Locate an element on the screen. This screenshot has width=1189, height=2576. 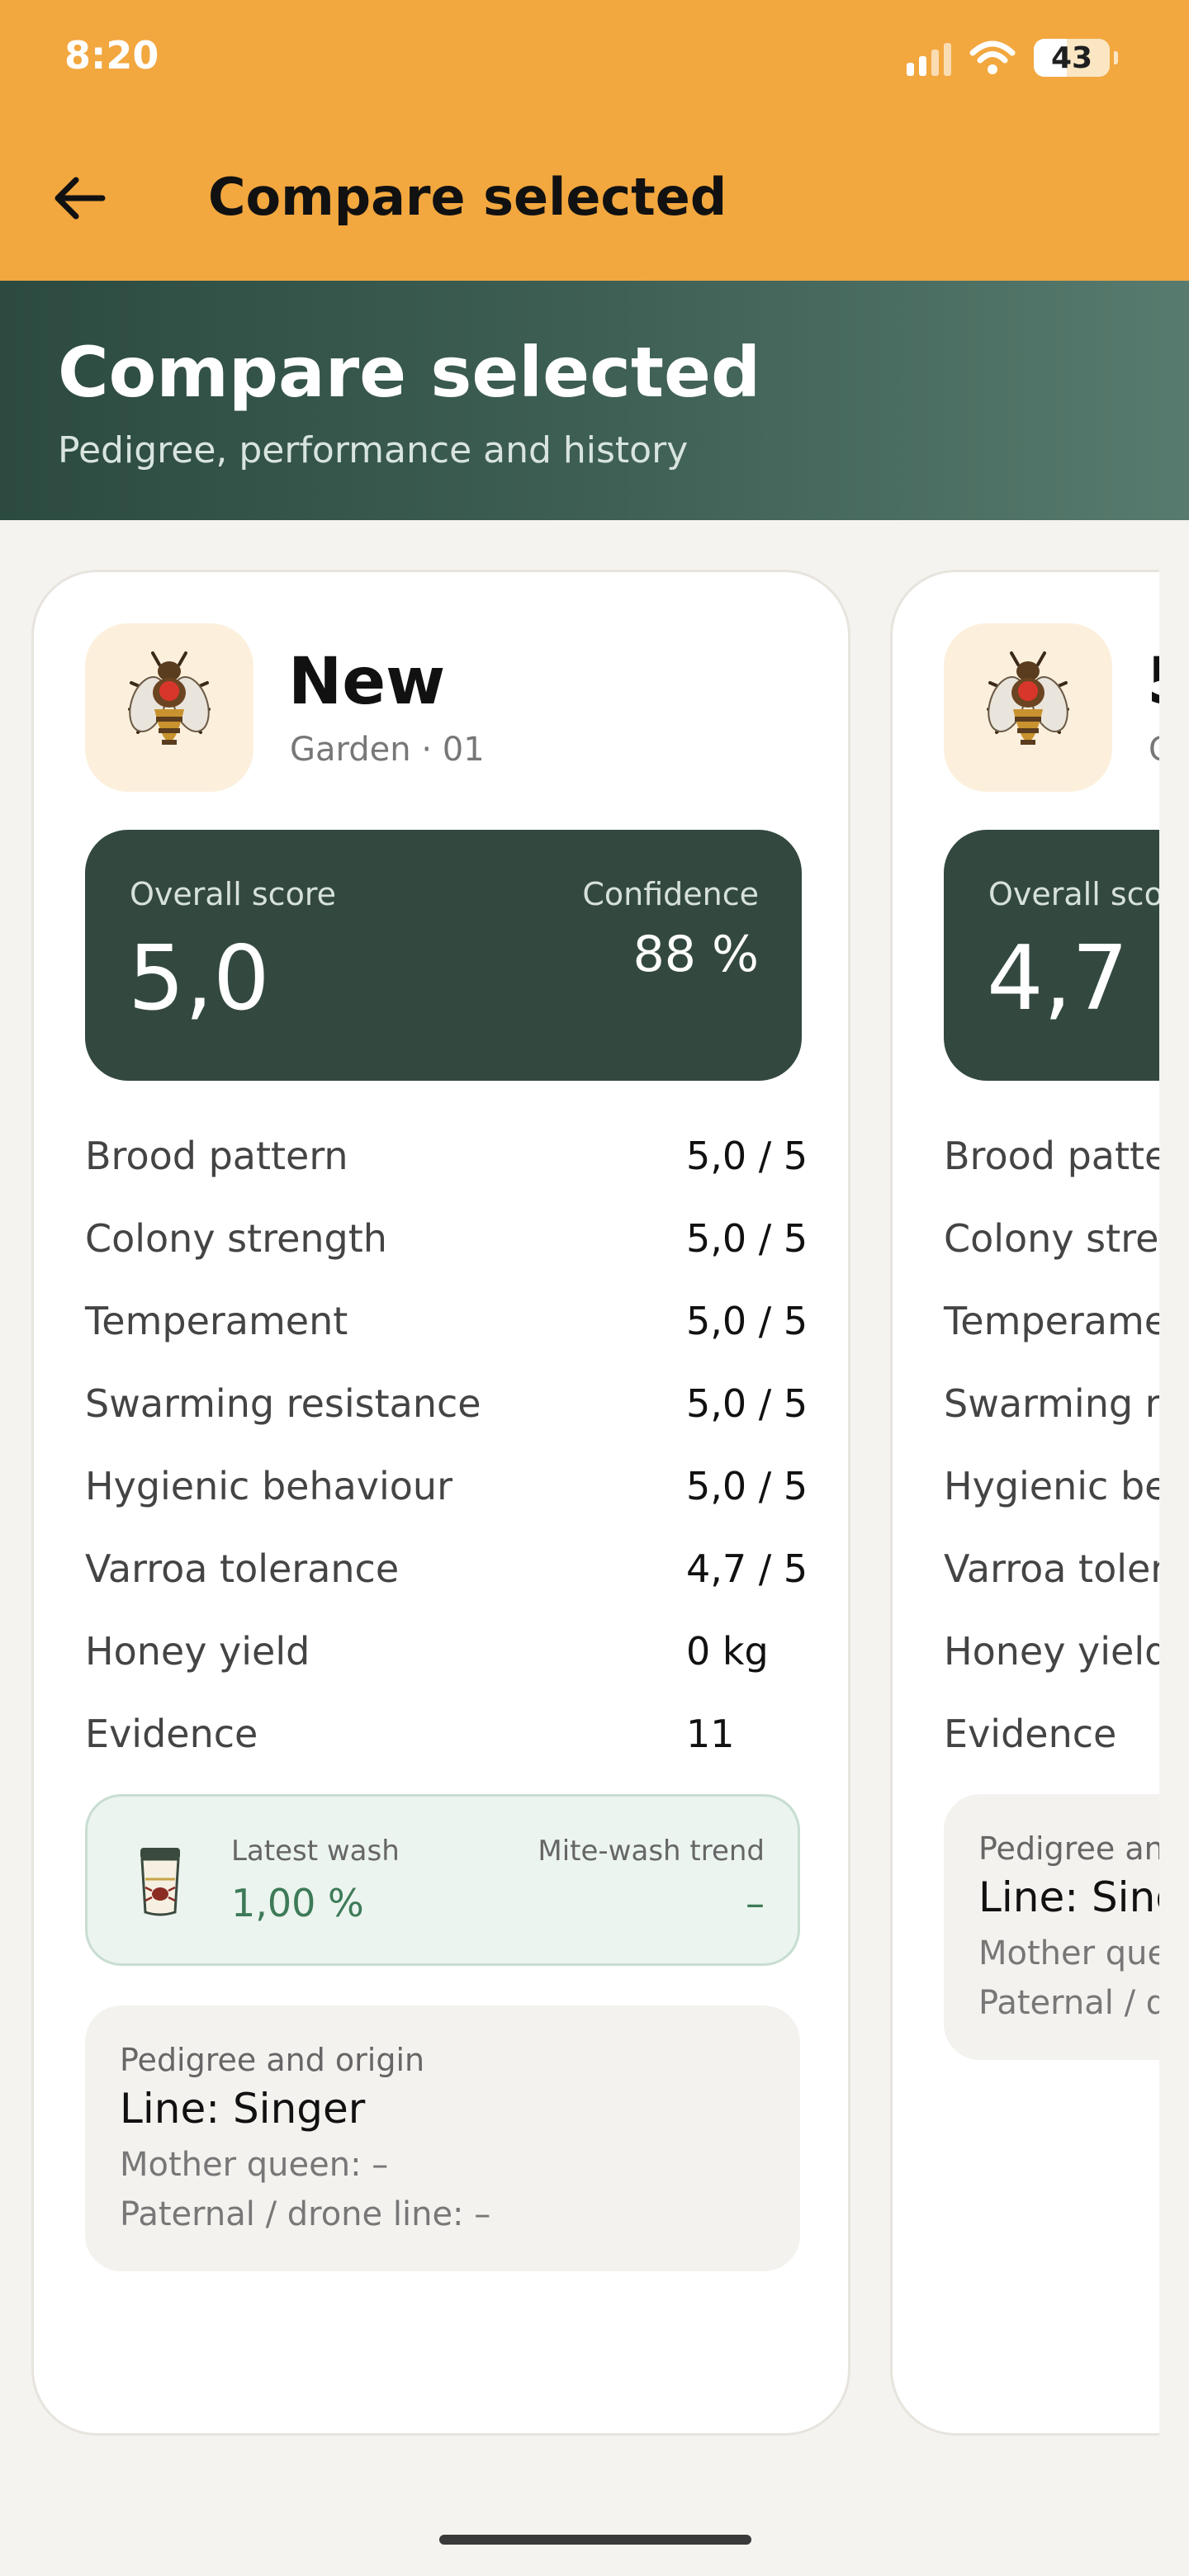
metric-row: Evidence is located at coordinates (1051, 1736).